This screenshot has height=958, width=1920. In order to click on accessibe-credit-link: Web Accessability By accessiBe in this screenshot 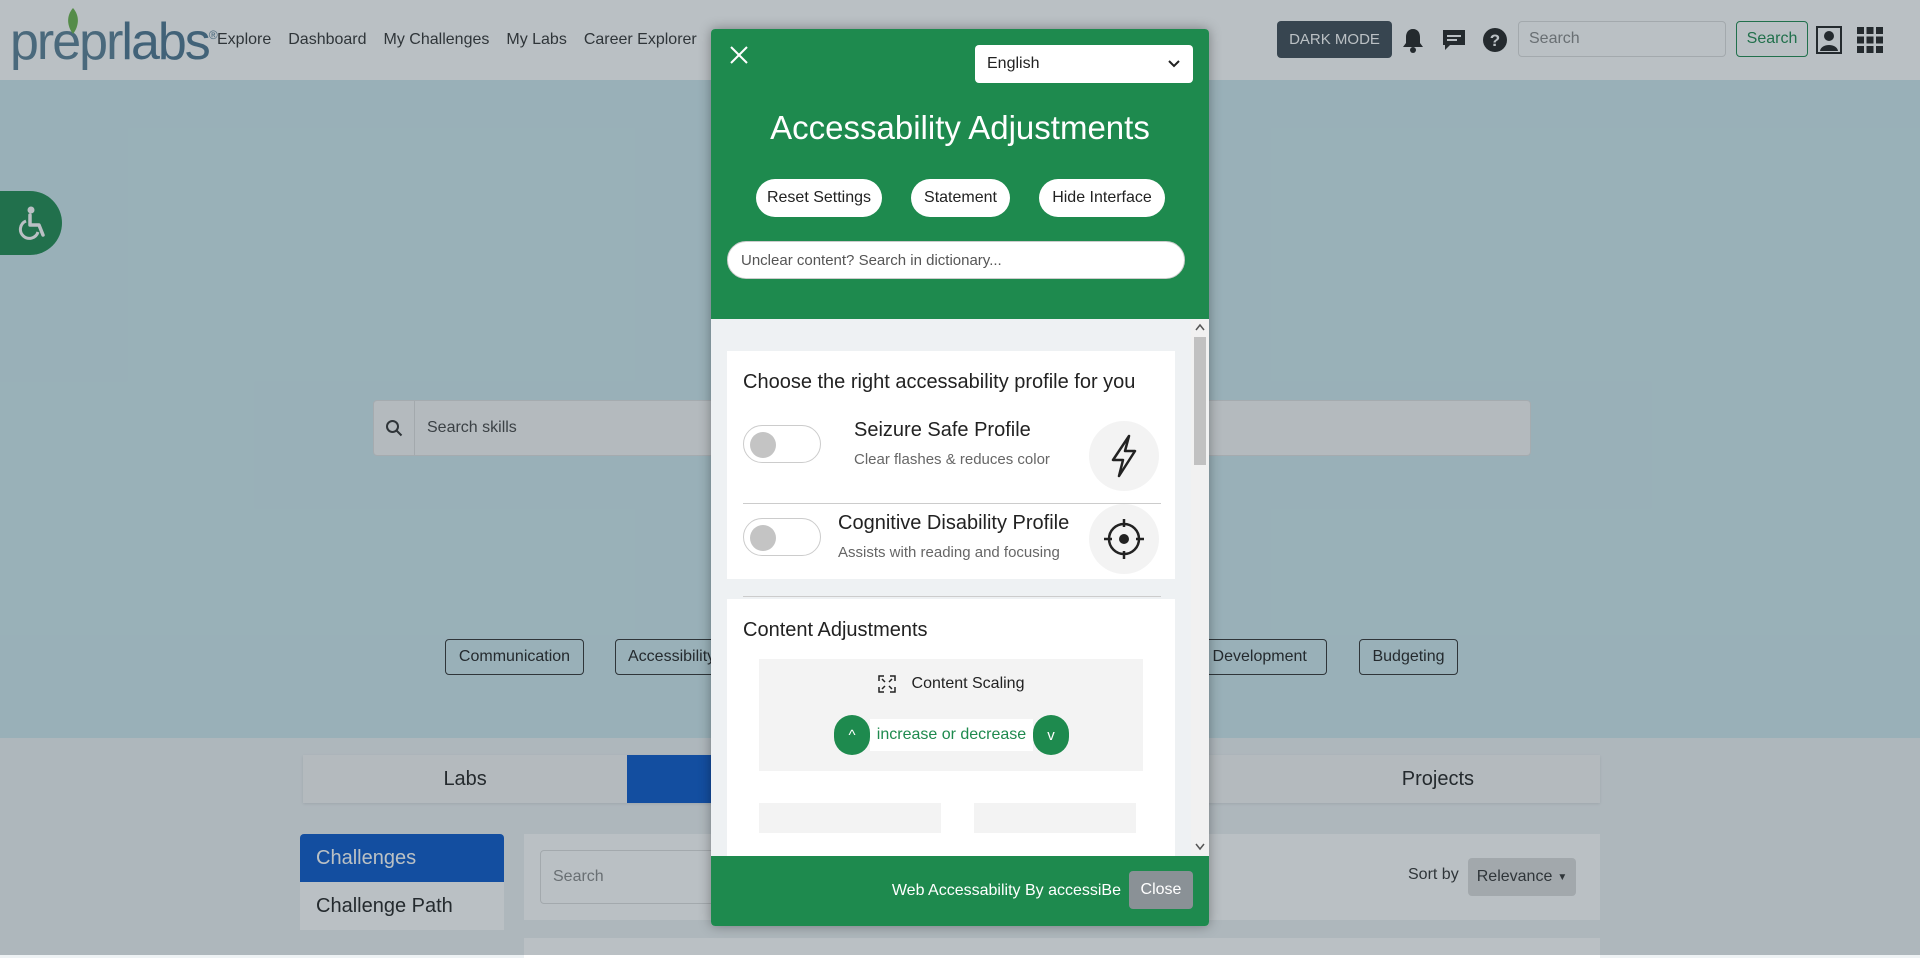, I will do `click(1006, 891)`.